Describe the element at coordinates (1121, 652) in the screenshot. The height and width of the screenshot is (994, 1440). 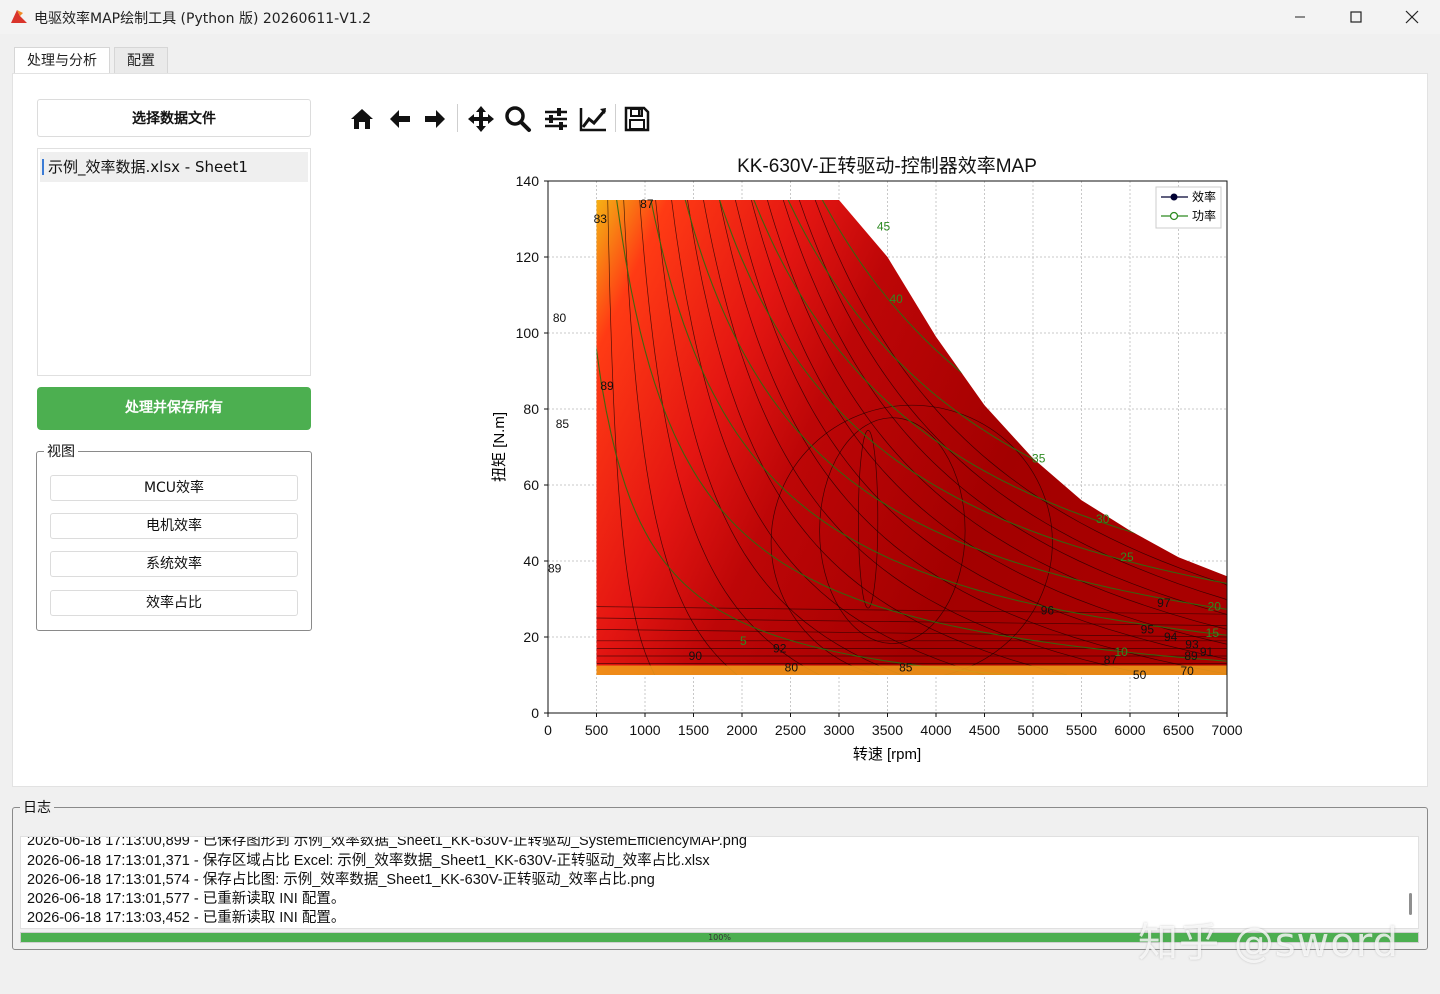
I see `power-contour-label: 10` at that location.